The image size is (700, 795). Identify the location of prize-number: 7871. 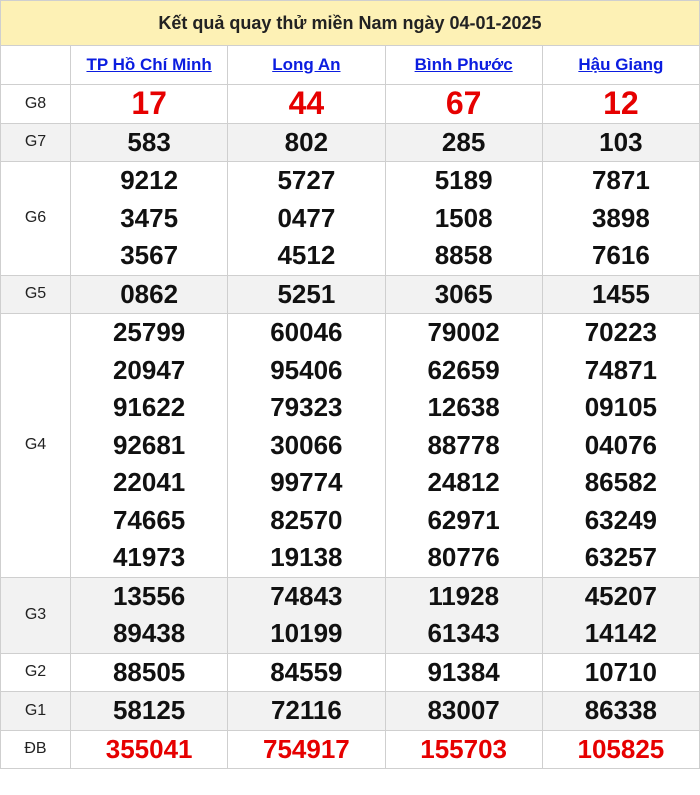
(620, 180).